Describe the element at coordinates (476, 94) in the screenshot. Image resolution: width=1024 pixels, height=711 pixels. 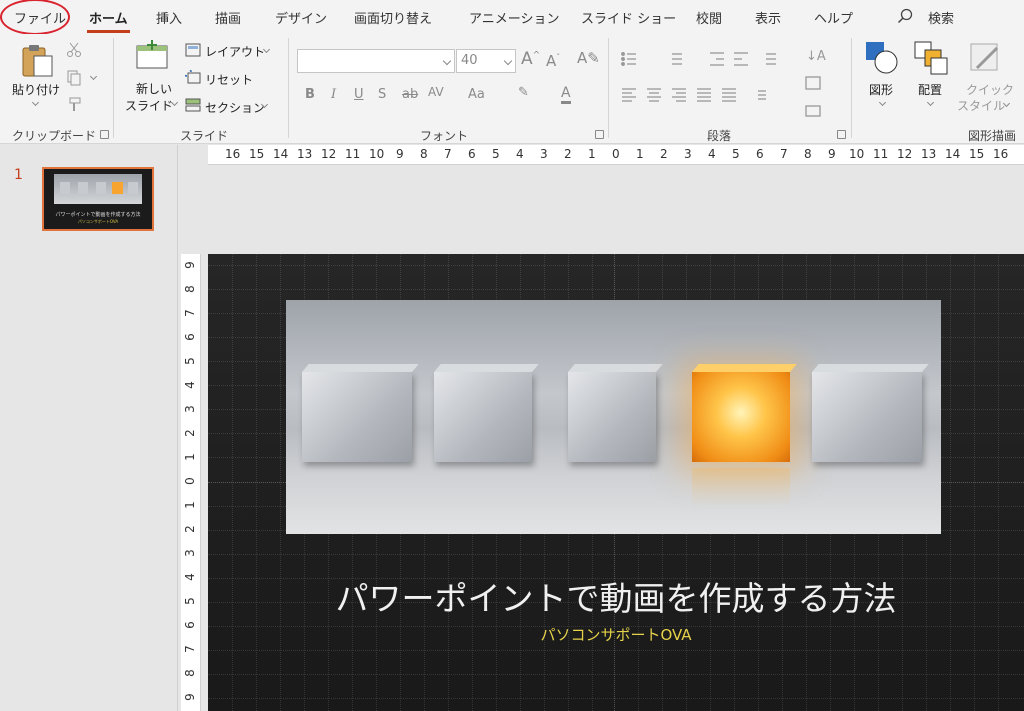
I see `change-case-icon: Aa` at that location.